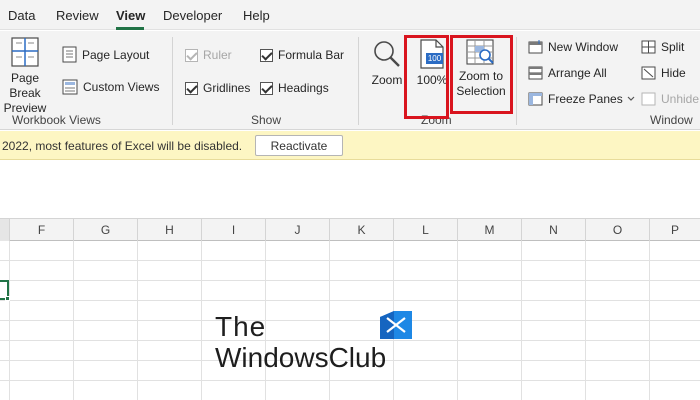 This screenshot has height=400, width=700. I want to click on freeze-panes-label: Freeze Panes, so click(585, 99).